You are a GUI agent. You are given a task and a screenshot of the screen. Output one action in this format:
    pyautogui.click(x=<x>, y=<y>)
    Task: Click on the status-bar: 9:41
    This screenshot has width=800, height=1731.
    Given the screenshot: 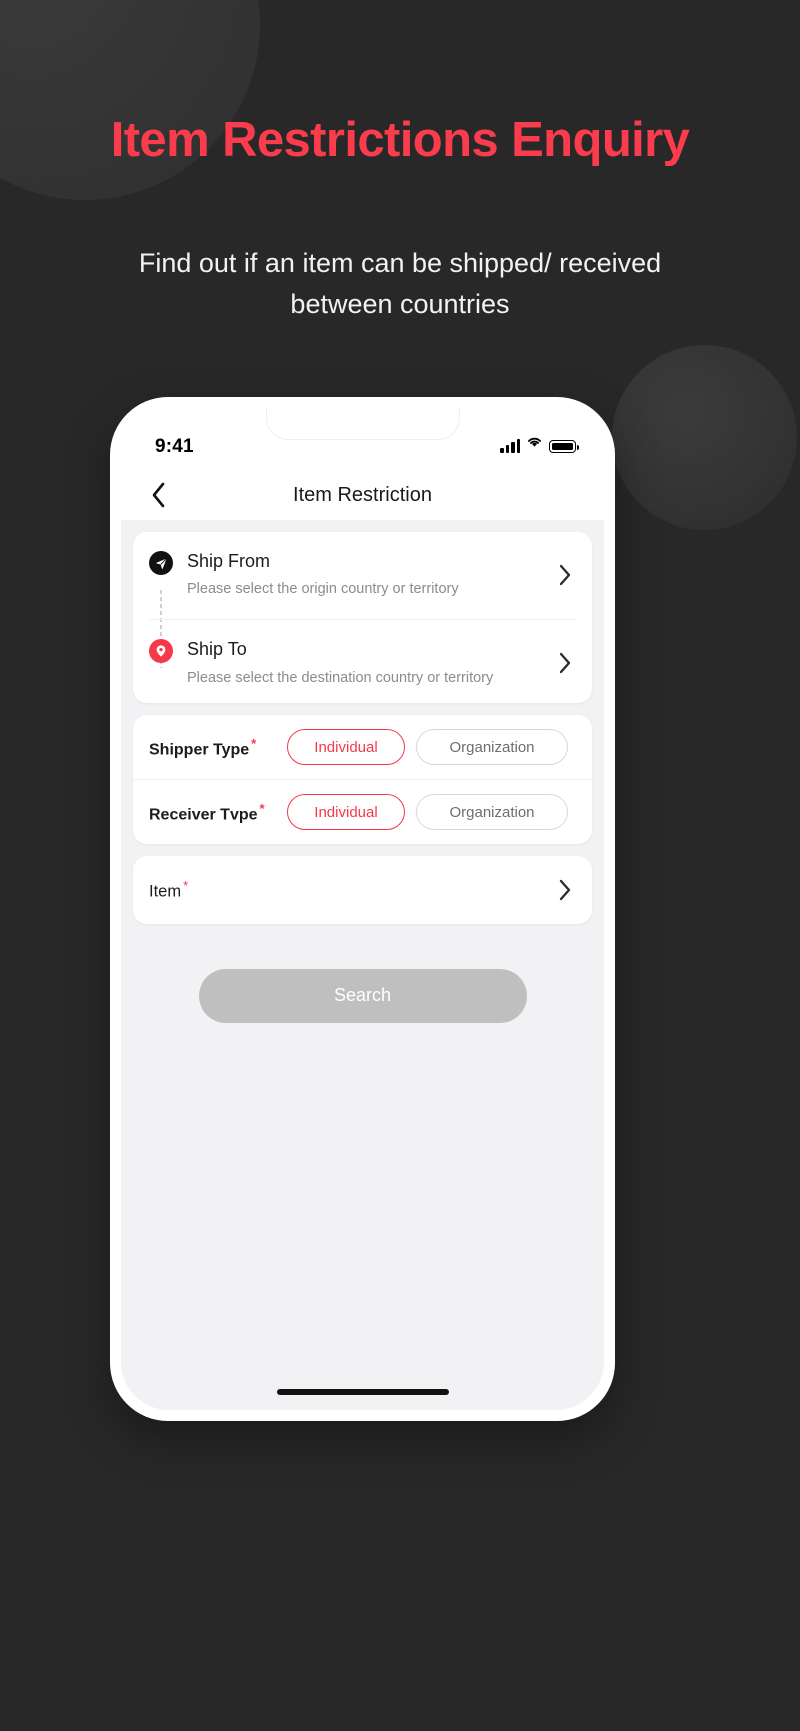 What is the action you would take?
    pyautogui.click(x=362, y=439)
    